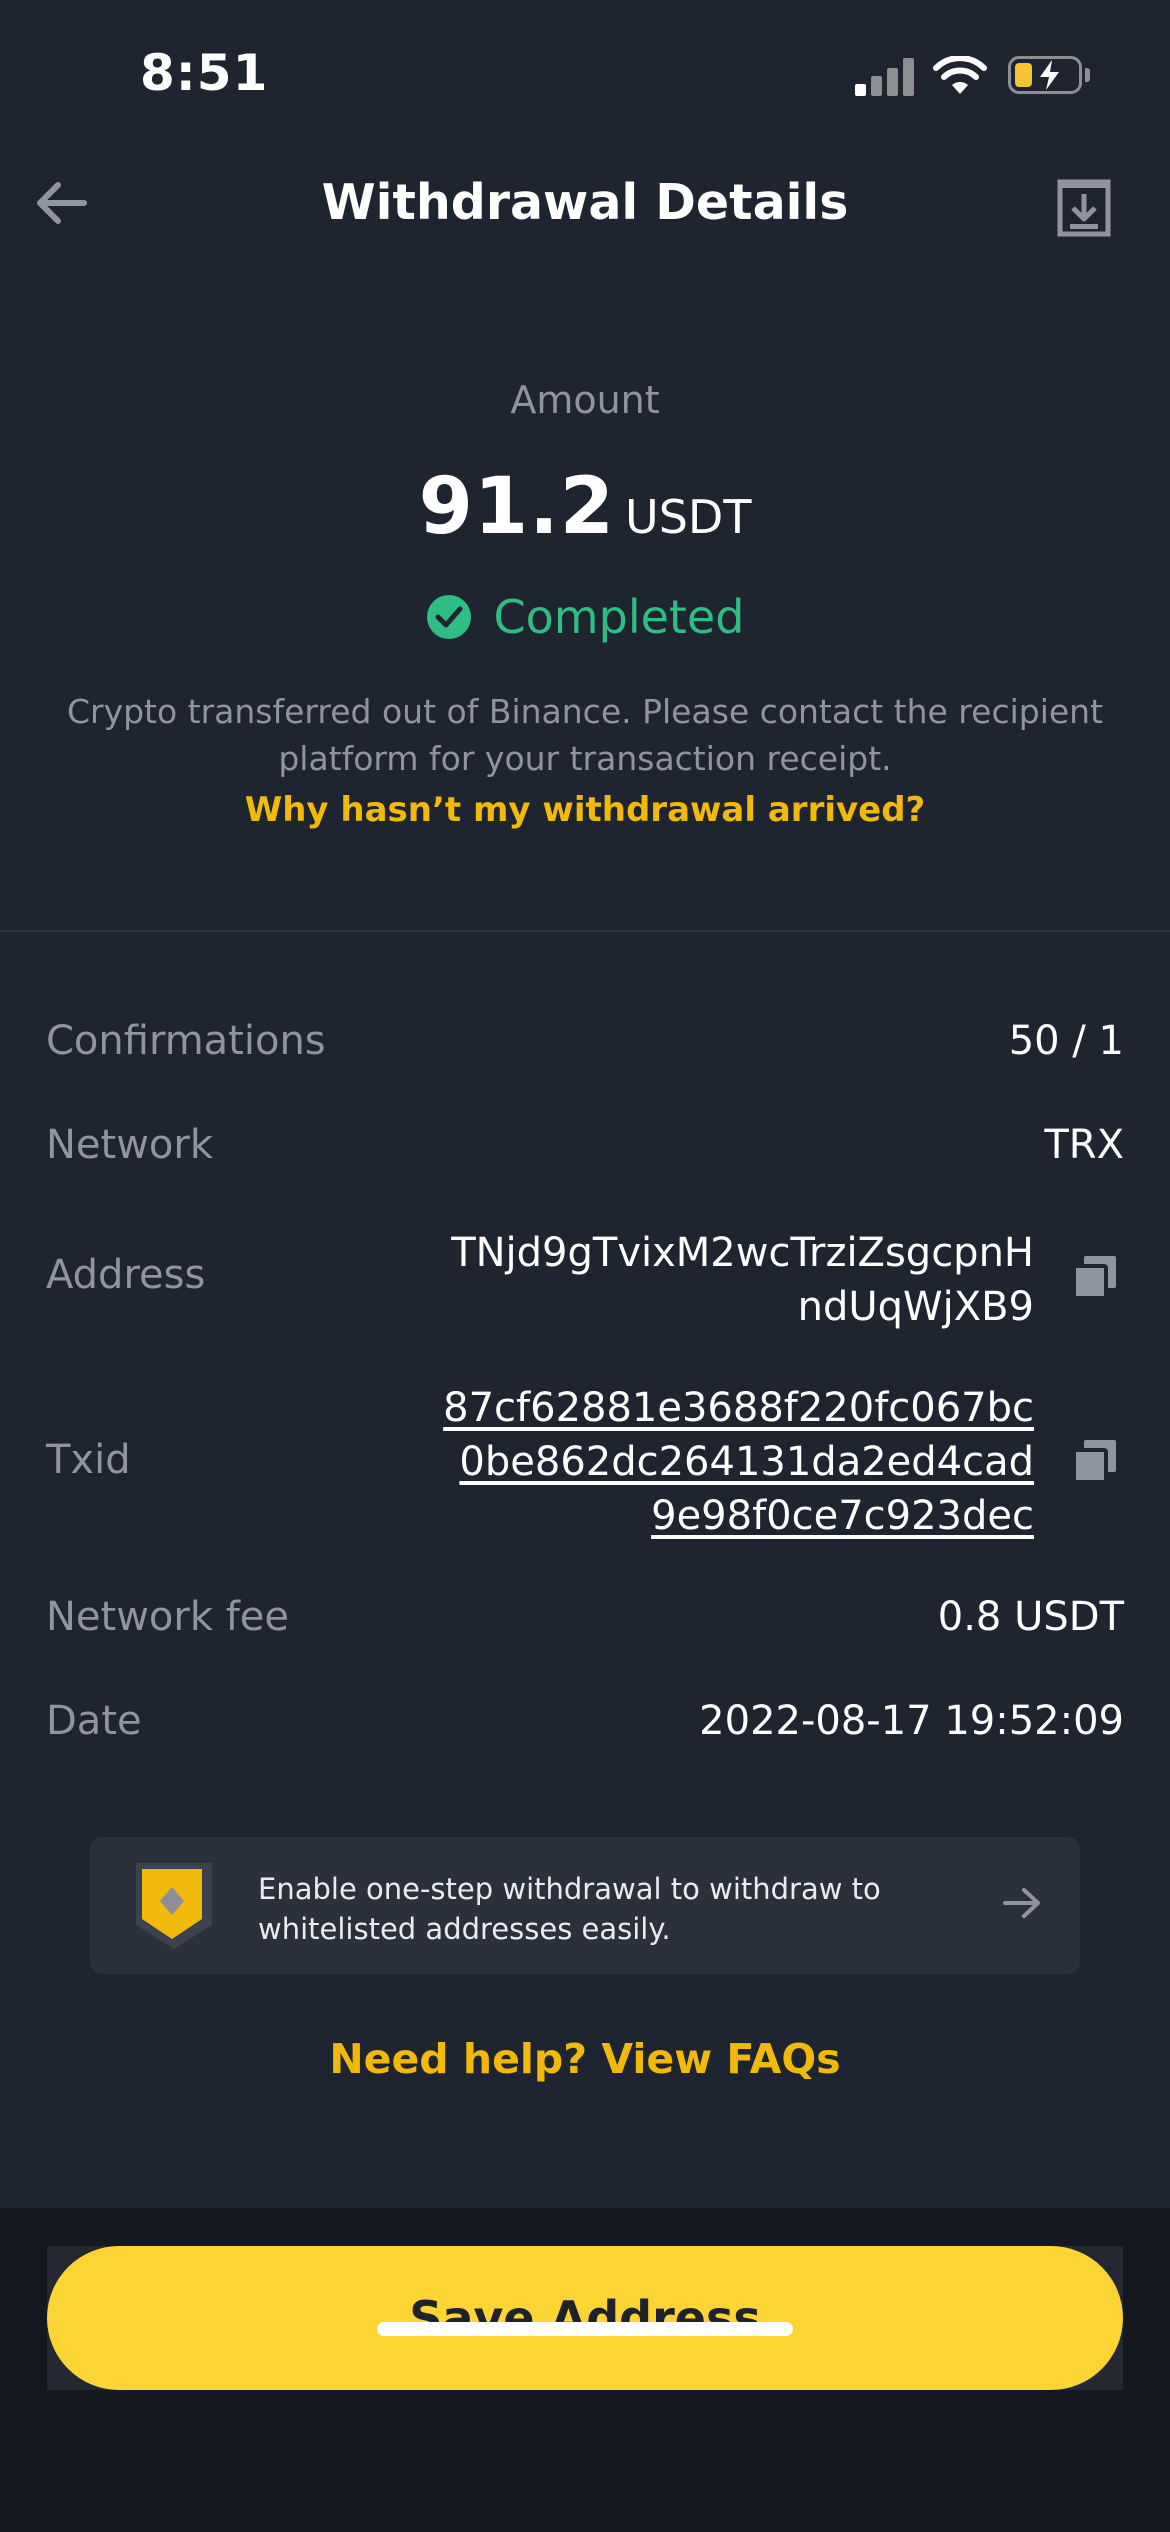  I want to click on download-icon, so click(1084, 208).